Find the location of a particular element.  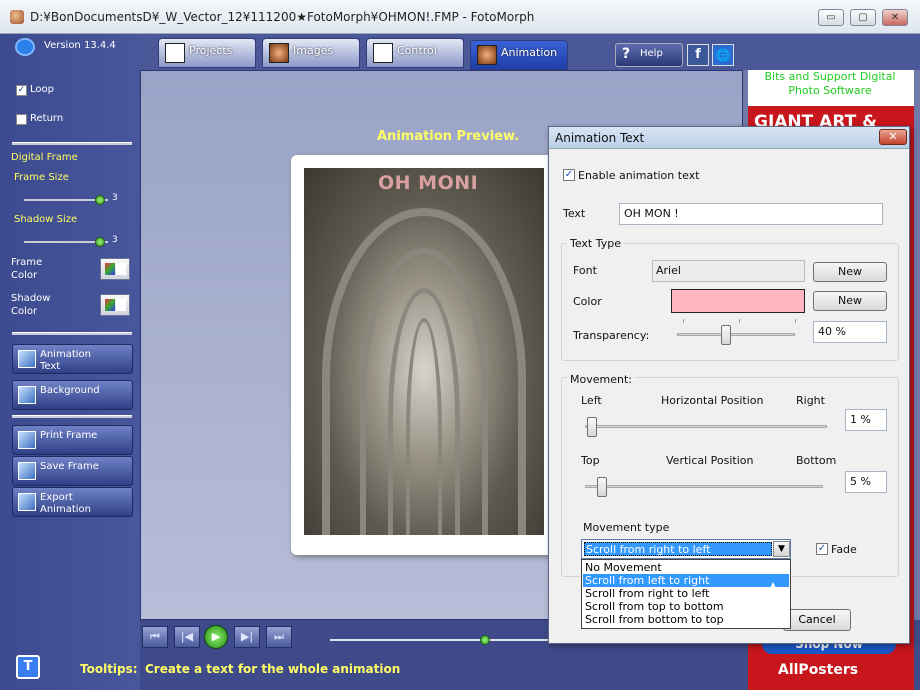

movement-type-select: Scroll from right to left ▼ is located at coordinates (686, 549).